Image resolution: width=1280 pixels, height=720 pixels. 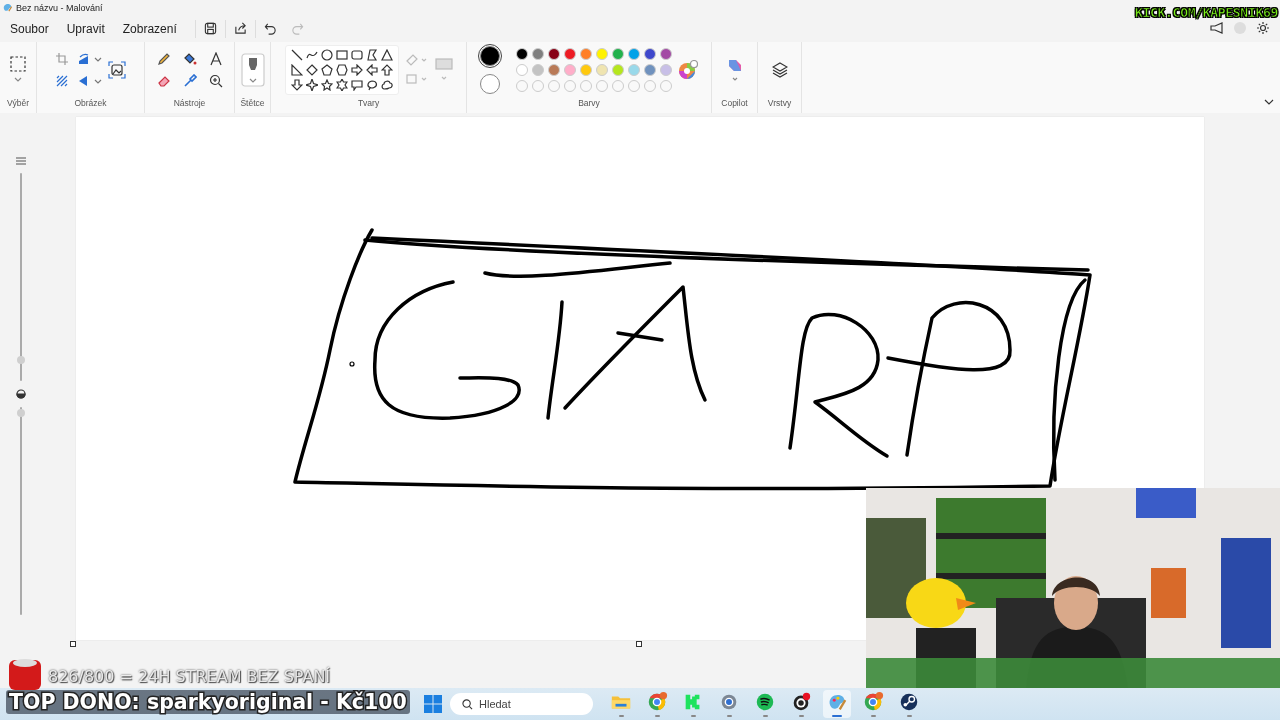 What do you see at coordinates (356, 70) in the screenshot?
I see `right-arrow-shape-icon` at bounding box center [356, 70].